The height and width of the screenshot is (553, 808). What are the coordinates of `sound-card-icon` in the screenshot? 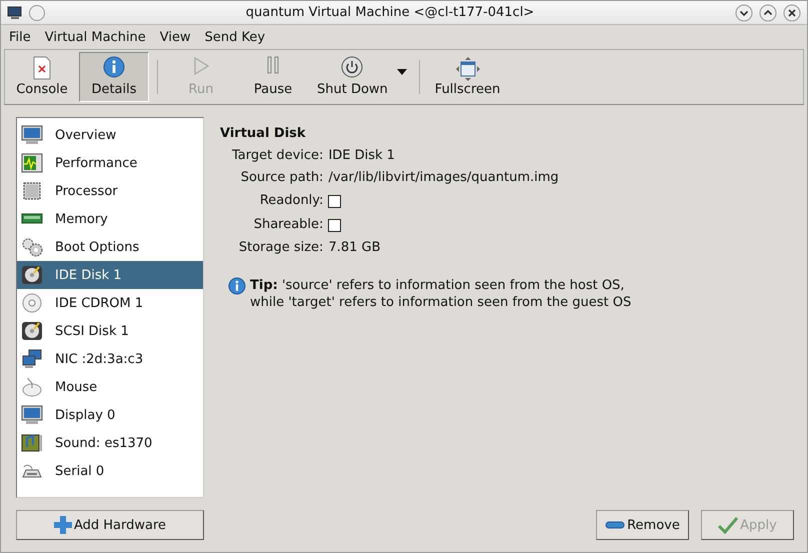 It's located at (32, 443).